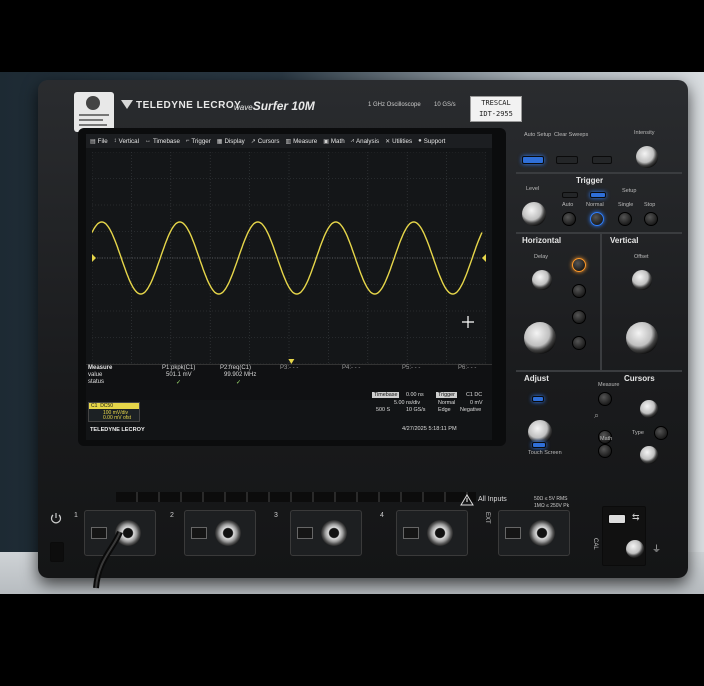  Describe the element at coordinates (351, 368) in the screenshot. I see `p4-label: P4:- - -` at that location.